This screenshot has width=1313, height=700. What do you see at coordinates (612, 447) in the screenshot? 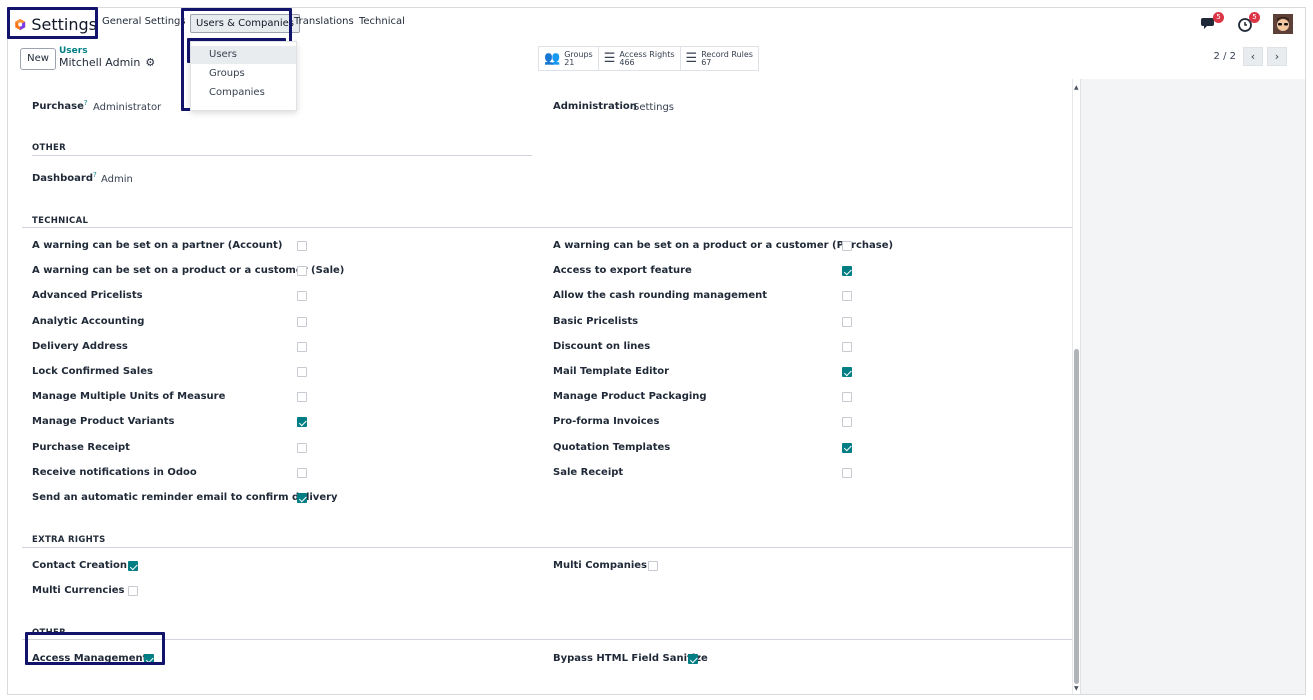
I see `technical-right-item-label: Quotation Templates` at bounding box center [612, 447].